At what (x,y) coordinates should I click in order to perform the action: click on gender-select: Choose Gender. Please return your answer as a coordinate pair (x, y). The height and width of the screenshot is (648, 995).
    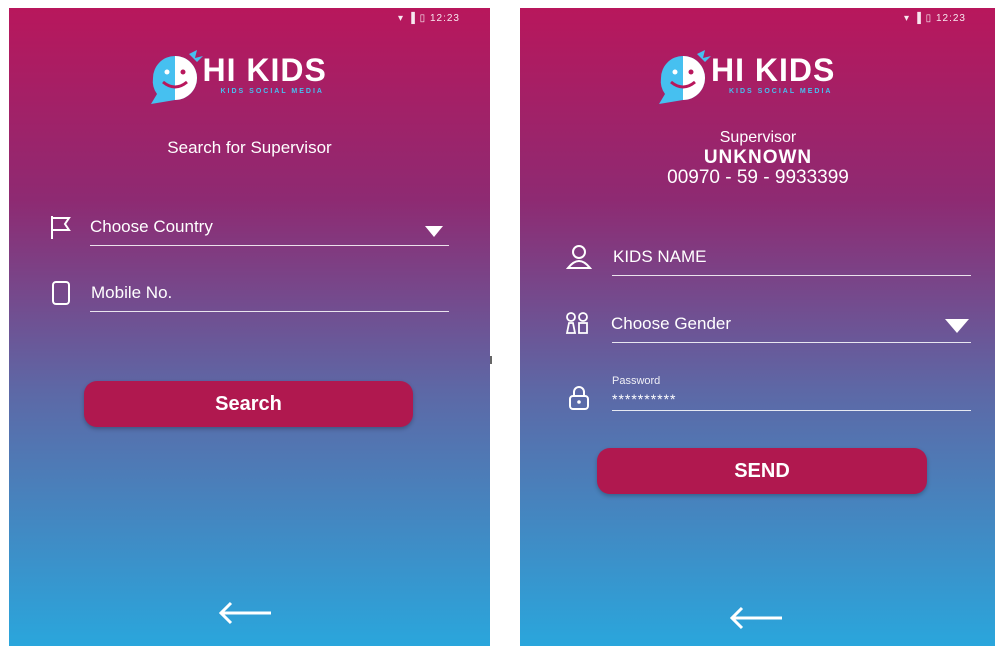
    Looking at the image, I should click on (767, 326).